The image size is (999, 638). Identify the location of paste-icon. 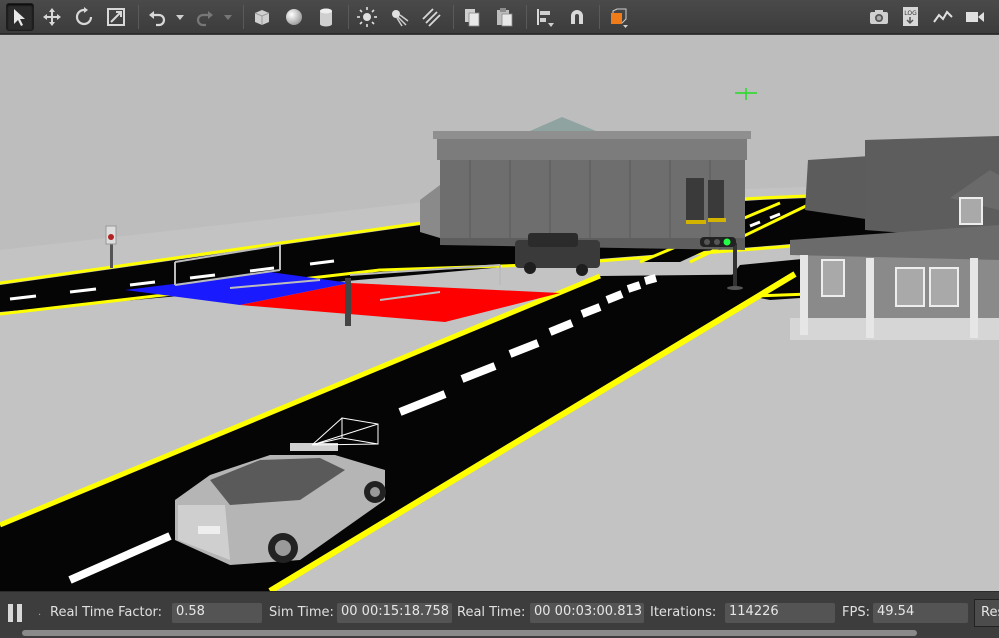
(504, 17).